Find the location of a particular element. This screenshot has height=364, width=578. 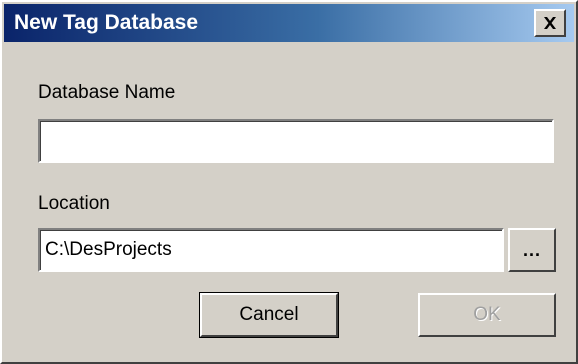

database-name-label: Database Name is located at coordinates (107, 92).